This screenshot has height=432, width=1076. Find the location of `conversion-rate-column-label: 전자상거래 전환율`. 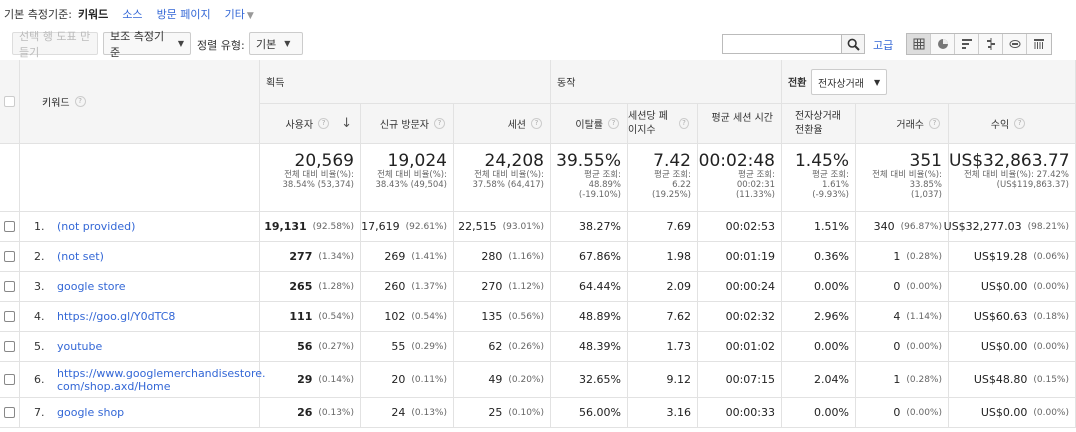

conversion-rate-column-label: 전자상거래 전환율 is located at coordinates (818, 123).